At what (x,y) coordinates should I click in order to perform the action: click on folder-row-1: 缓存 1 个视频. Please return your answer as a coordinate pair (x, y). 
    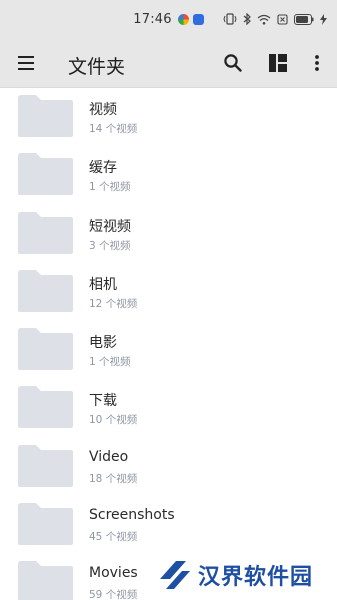
    Looking at the image, I should click on (168, 176).